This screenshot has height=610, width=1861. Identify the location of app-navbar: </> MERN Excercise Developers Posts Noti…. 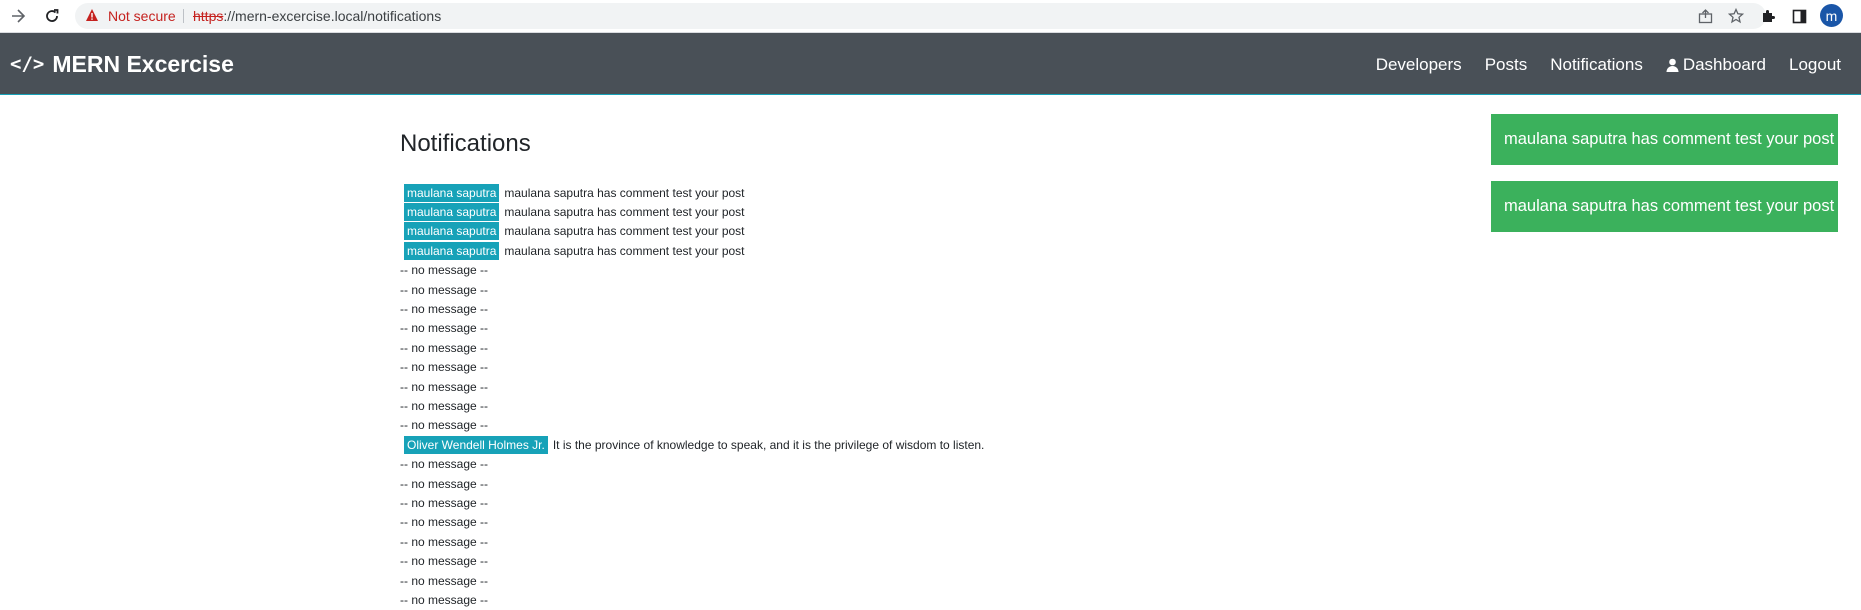
(930, 64).